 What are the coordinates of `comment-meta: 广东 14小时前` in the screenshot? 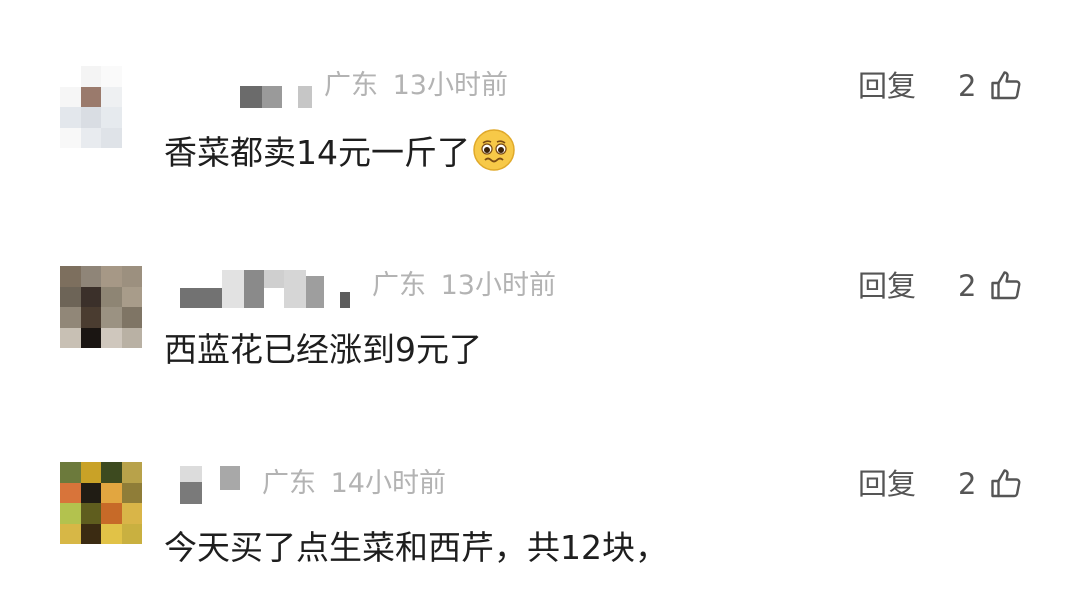 It's located at (354, 484).